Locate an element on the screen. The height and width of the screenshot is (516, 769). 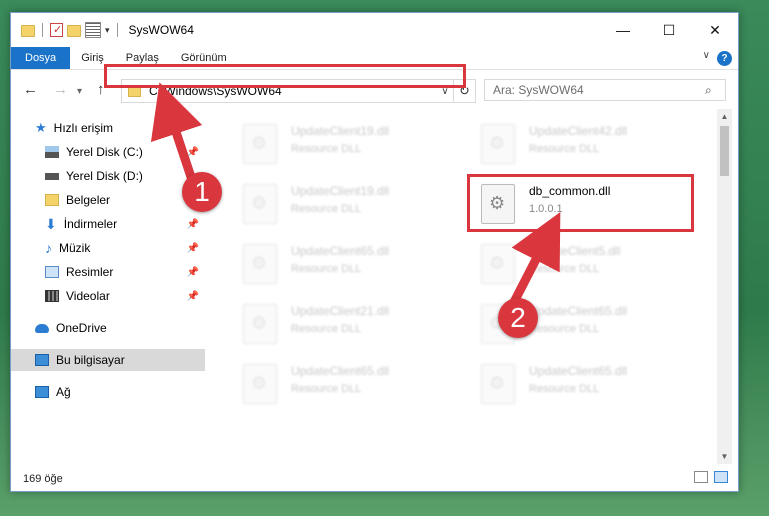
search-icon: ⌕ is located at coordinates (715, 90).